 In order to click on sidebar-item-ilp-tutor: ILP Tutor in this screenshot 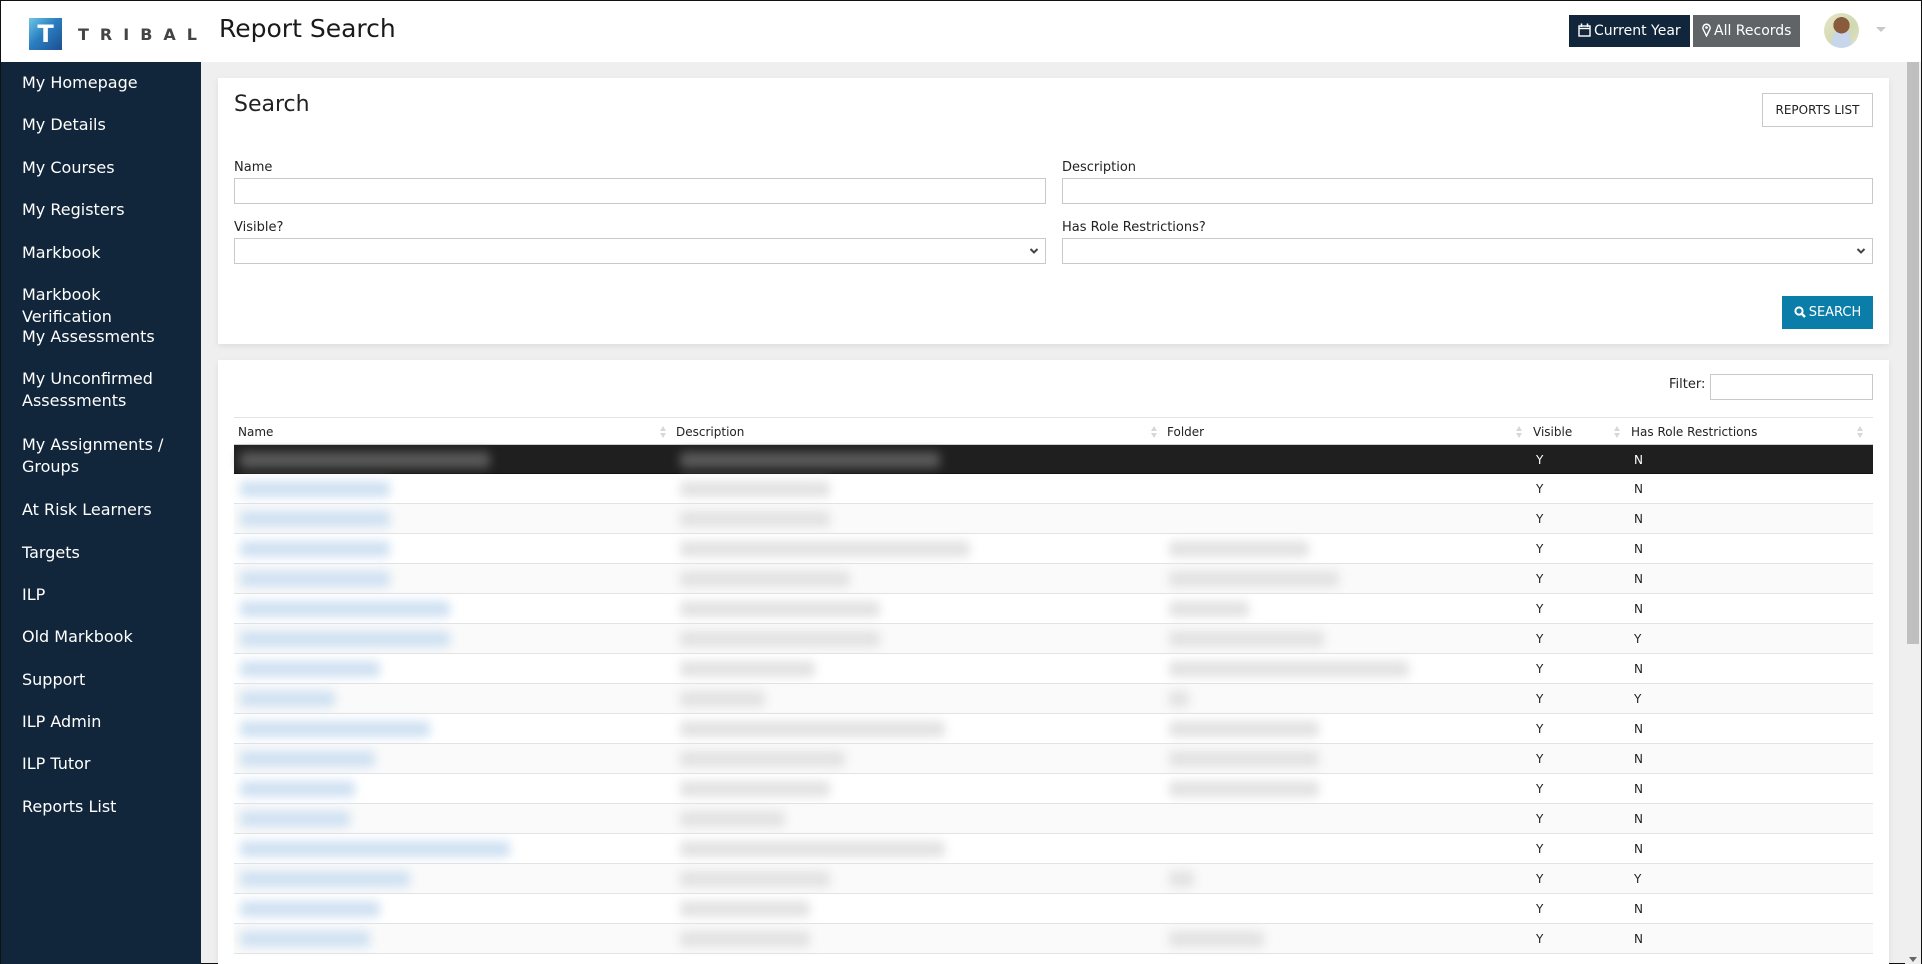, I will do `click(107, 764)`.